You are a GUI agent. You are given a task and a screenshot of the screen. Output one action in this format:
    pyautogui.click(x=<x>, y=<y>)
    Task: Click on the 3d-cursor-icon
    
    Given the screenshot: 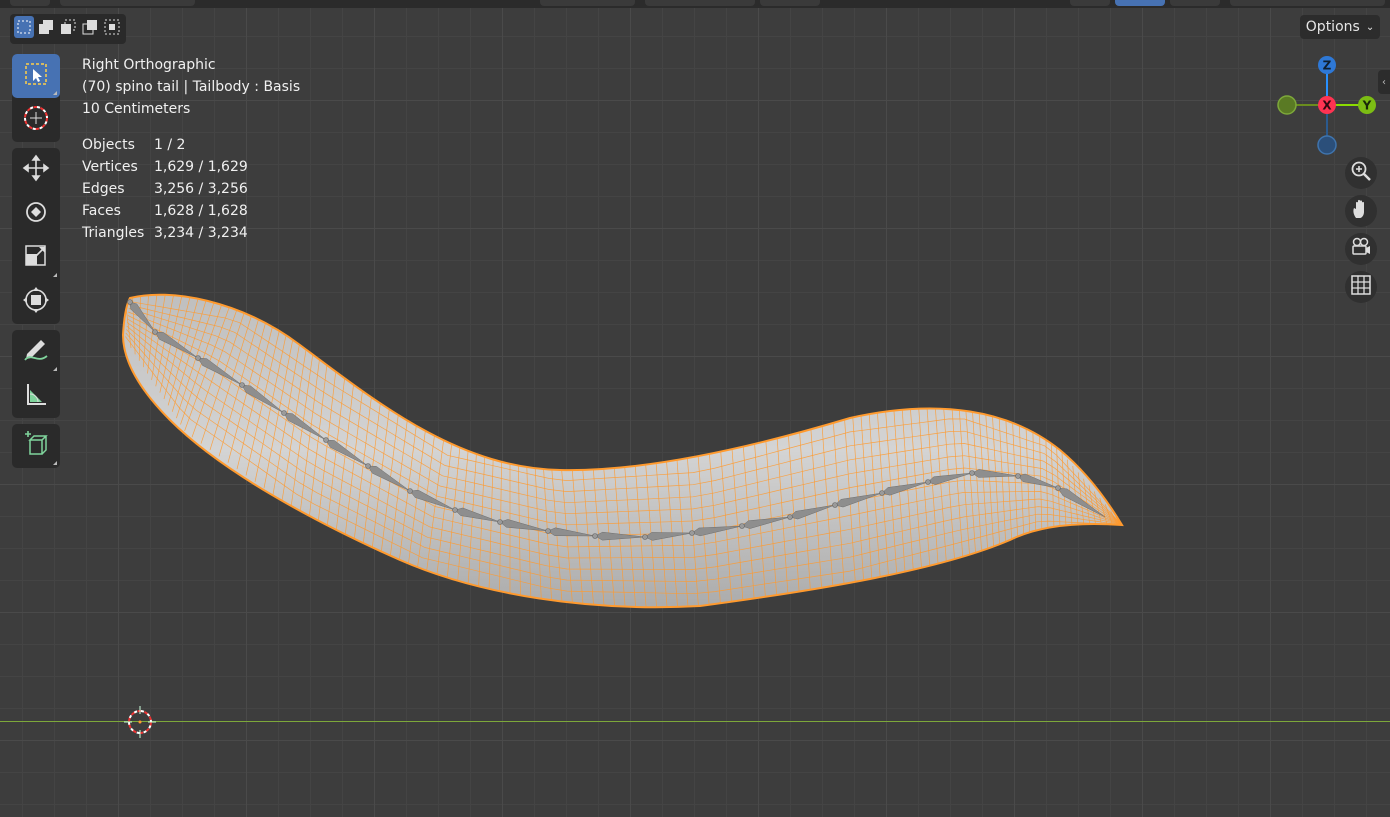 What is the action you would take?
    pyautogui.click(x=140, y=722)
    